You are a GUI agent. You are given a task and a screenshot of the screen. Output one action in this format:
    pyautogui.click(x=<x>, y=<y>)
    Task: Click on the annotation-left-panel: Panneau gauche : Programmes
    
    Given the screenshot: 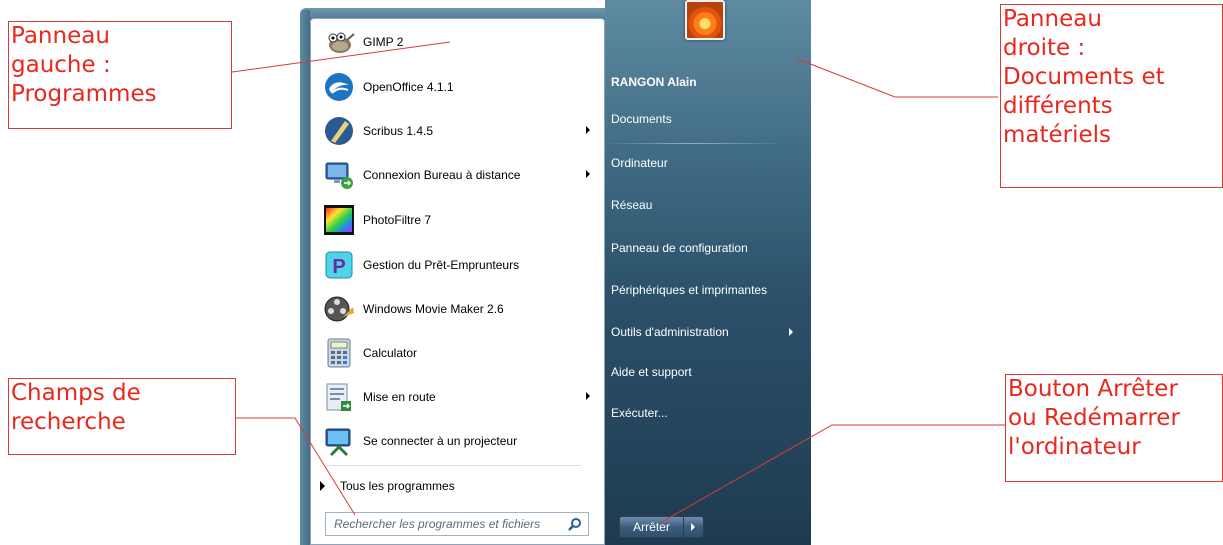 What is the action you would take?
    pyautogui.click(x=120, y=75)
    